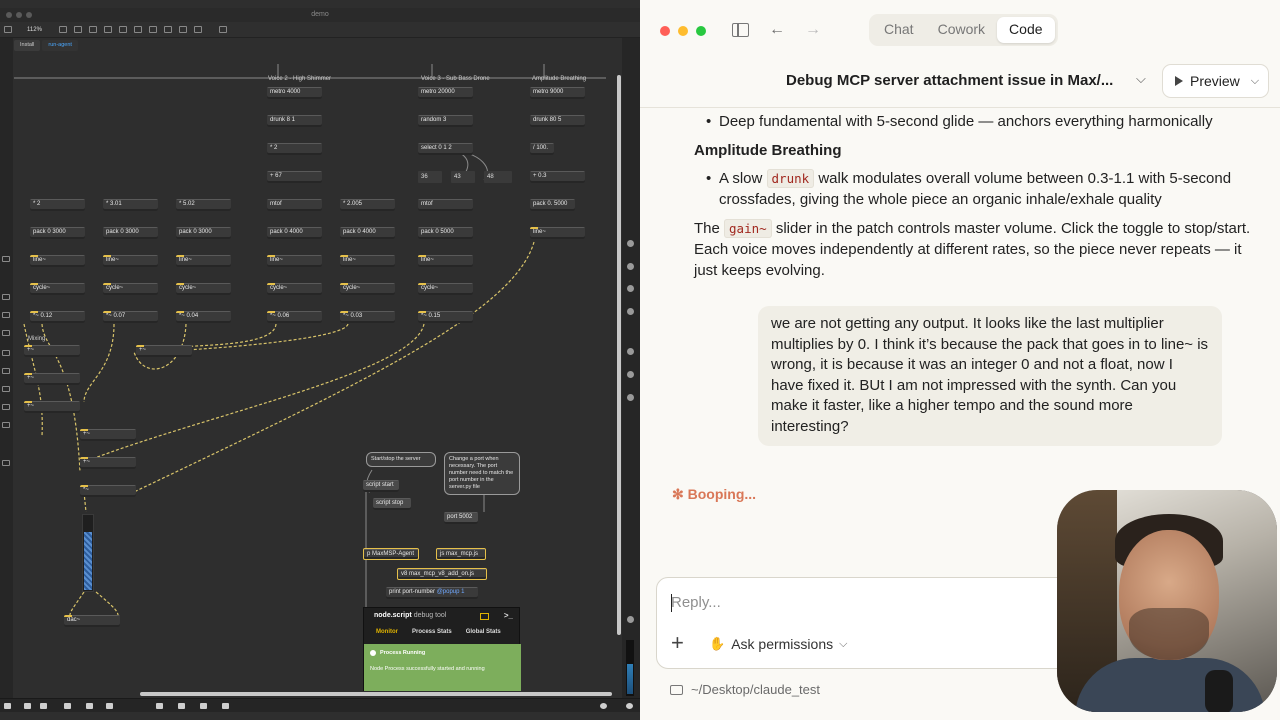 The width and height of the screenshot is (1280, 720). I want to click on tab-monitor: Monitor, so click(387, 632).